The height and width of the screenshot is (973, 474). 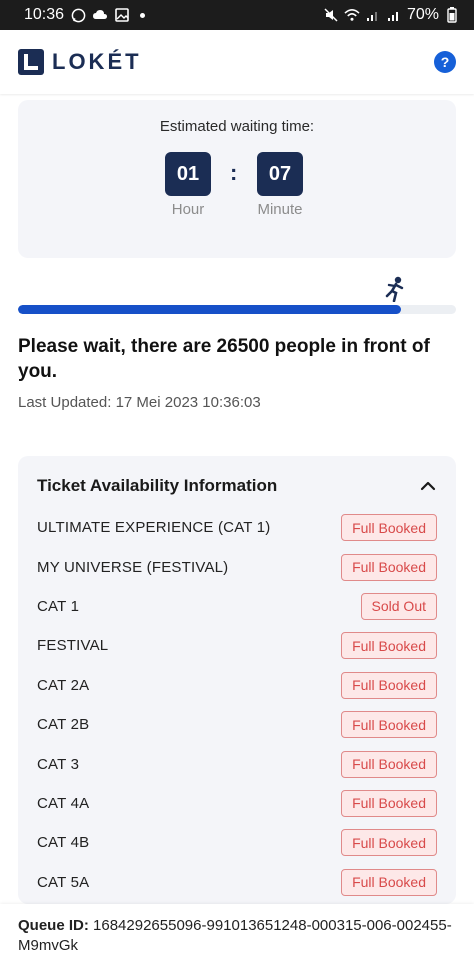 What do you see at coordinates (452, 15) in the screenshot?
I see `battery-icon` at bounding box center [452, 15].